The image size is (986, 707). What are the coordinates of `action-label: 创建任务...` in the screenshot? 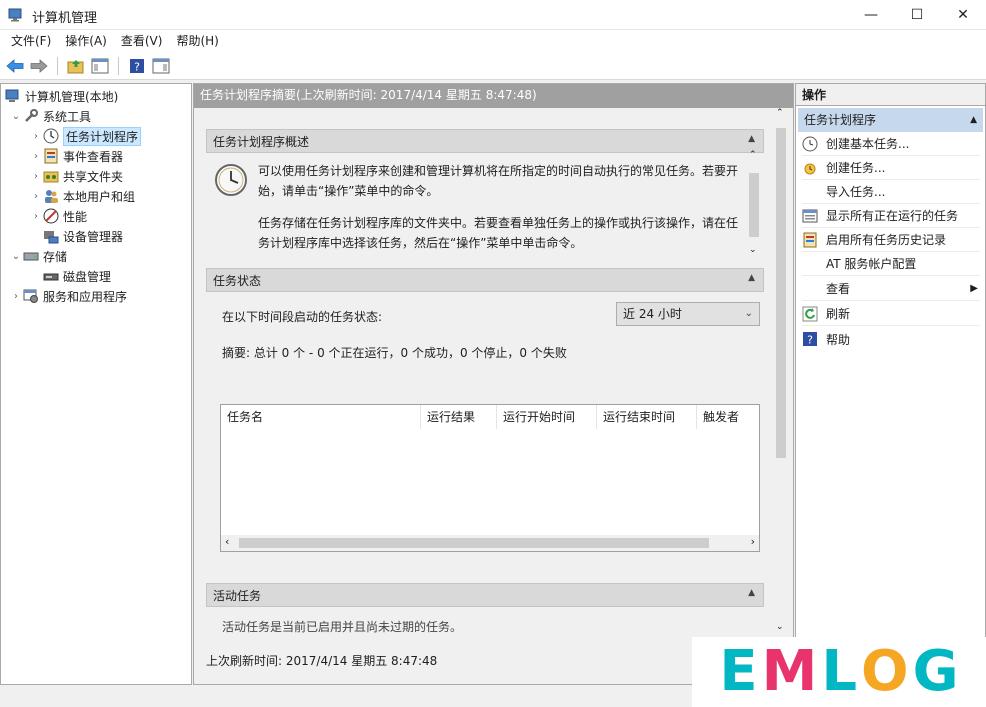 It's located at (856, 168).